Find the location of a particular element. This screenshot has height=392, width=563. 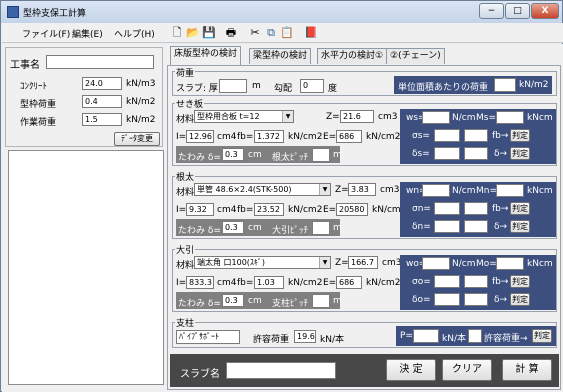

menu-help: ヘルプ(H) is located at coordinates (134, 33).